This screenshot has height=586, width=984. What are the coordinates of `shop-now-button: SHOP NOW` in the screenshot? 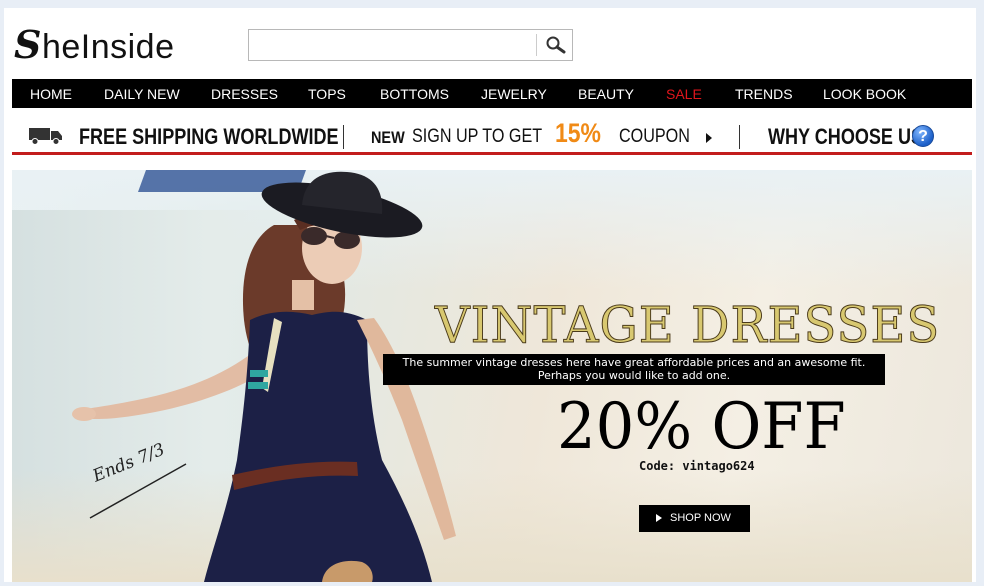 It's located at (694, 518).